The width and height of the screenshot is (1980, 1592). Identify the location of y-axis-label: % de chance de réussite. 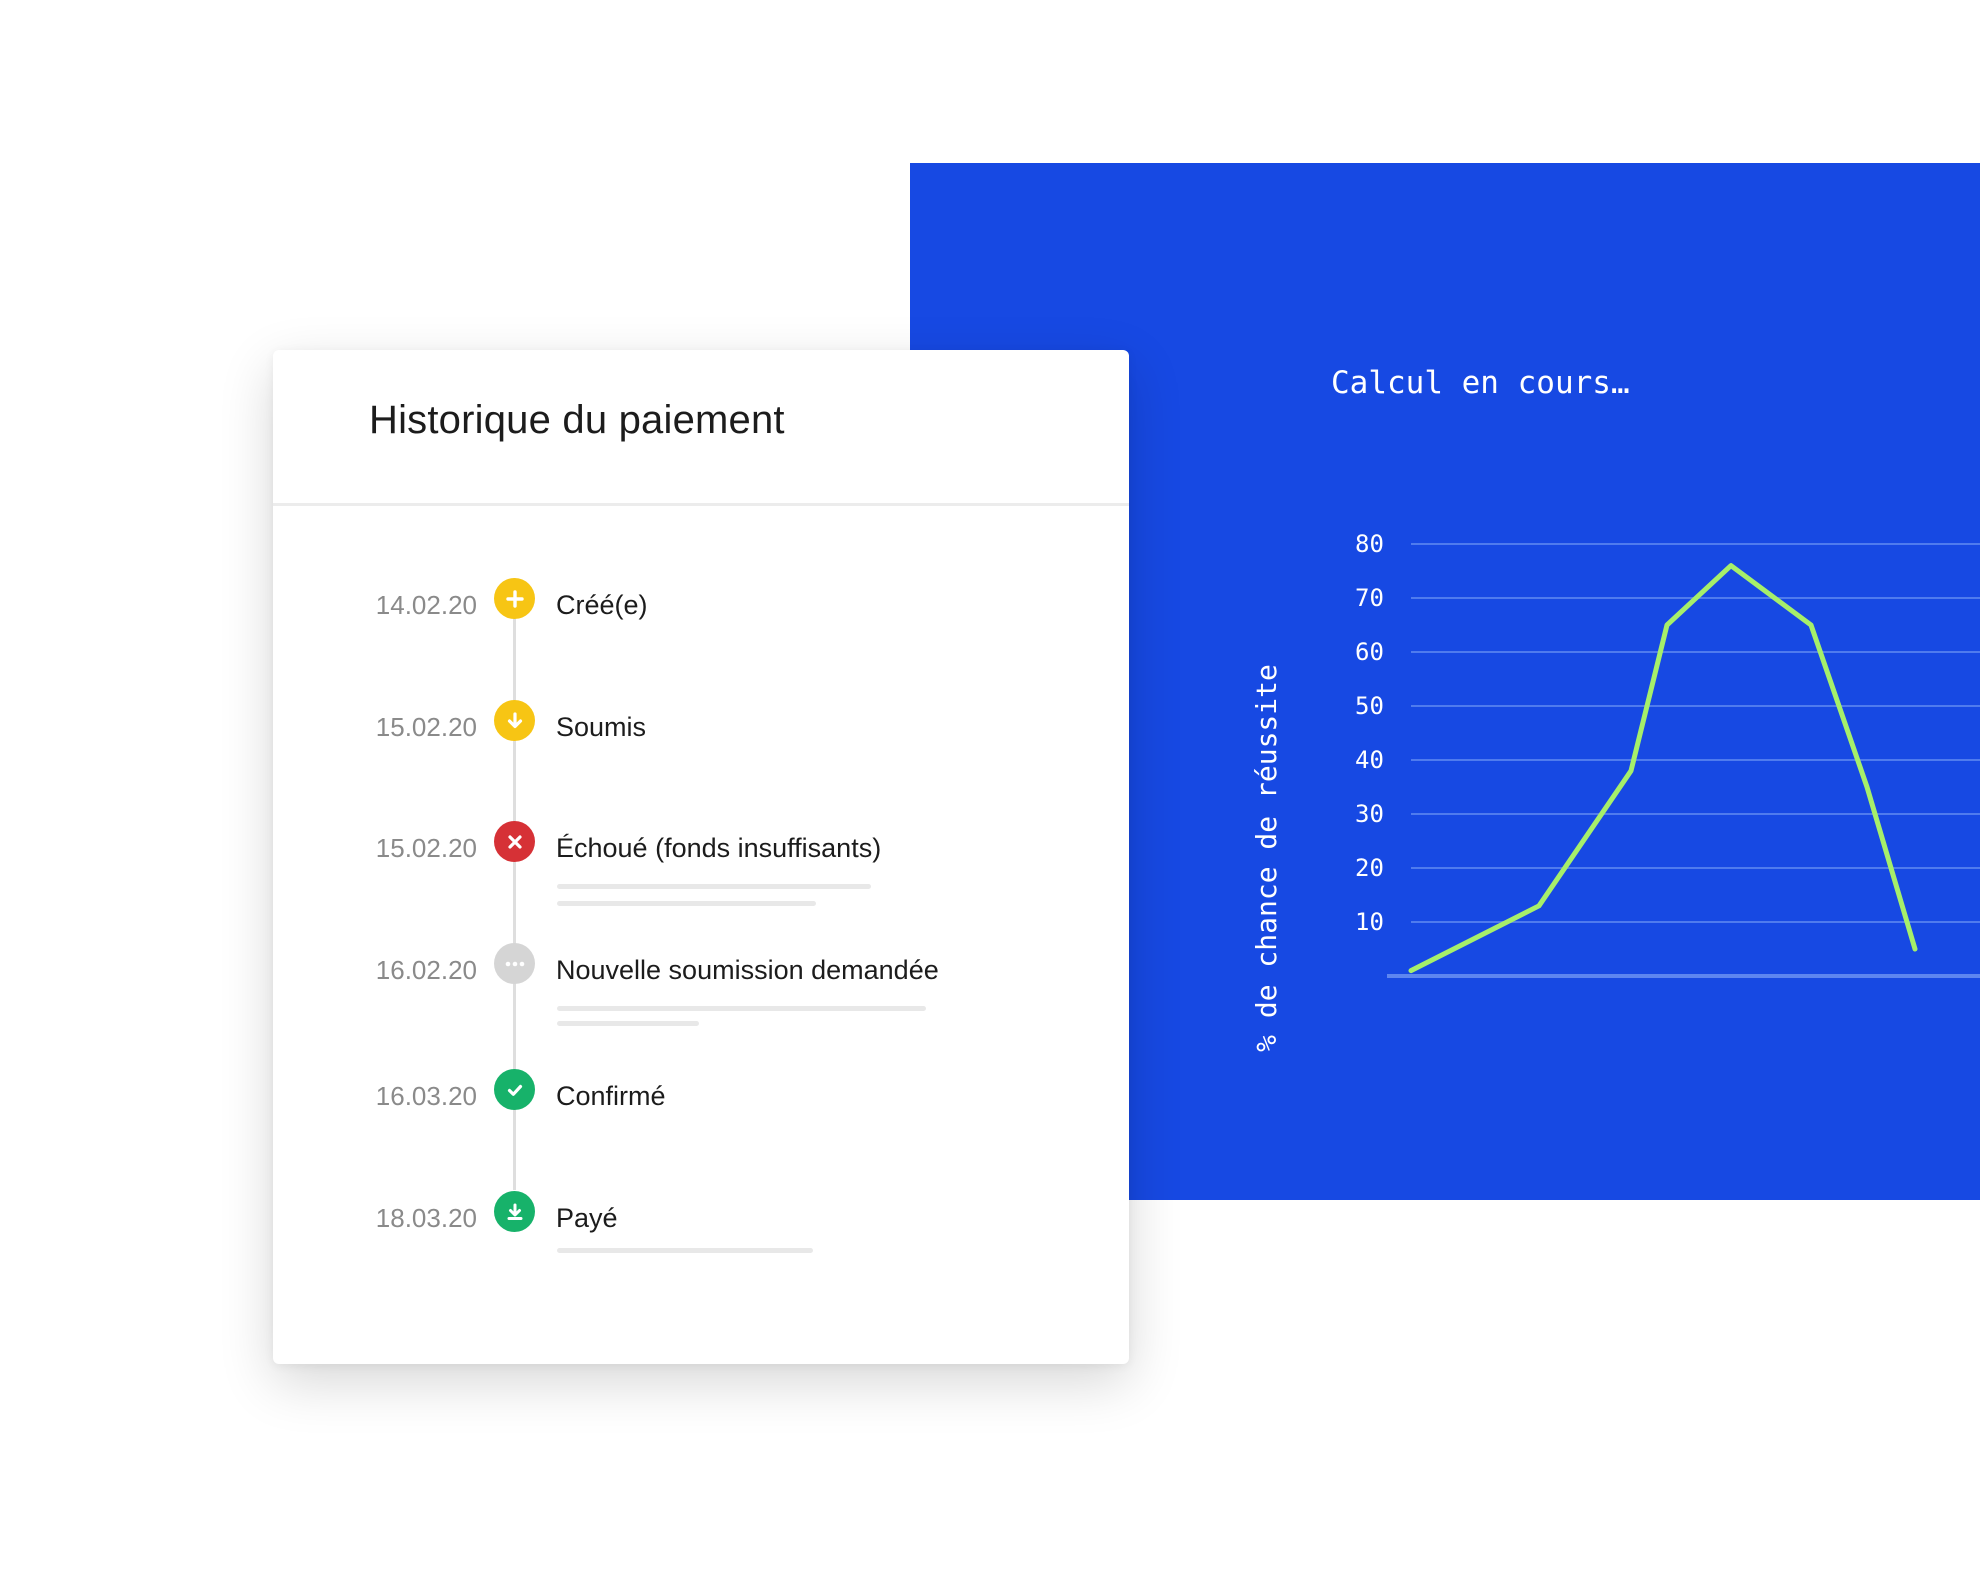
(1266, 858).